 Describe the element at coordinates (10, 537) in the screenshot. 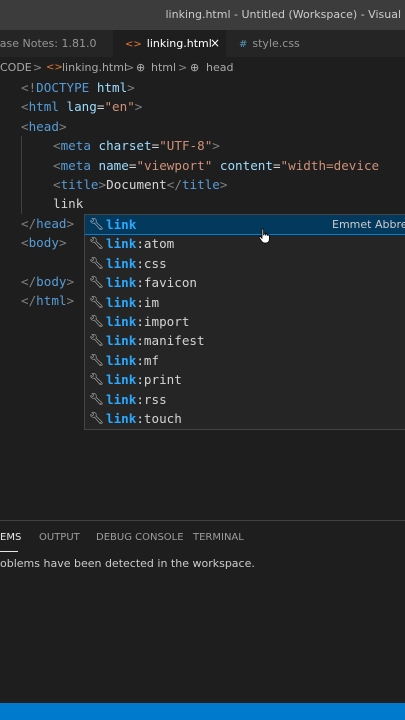

I see `tab-problems: EMS` at that location.